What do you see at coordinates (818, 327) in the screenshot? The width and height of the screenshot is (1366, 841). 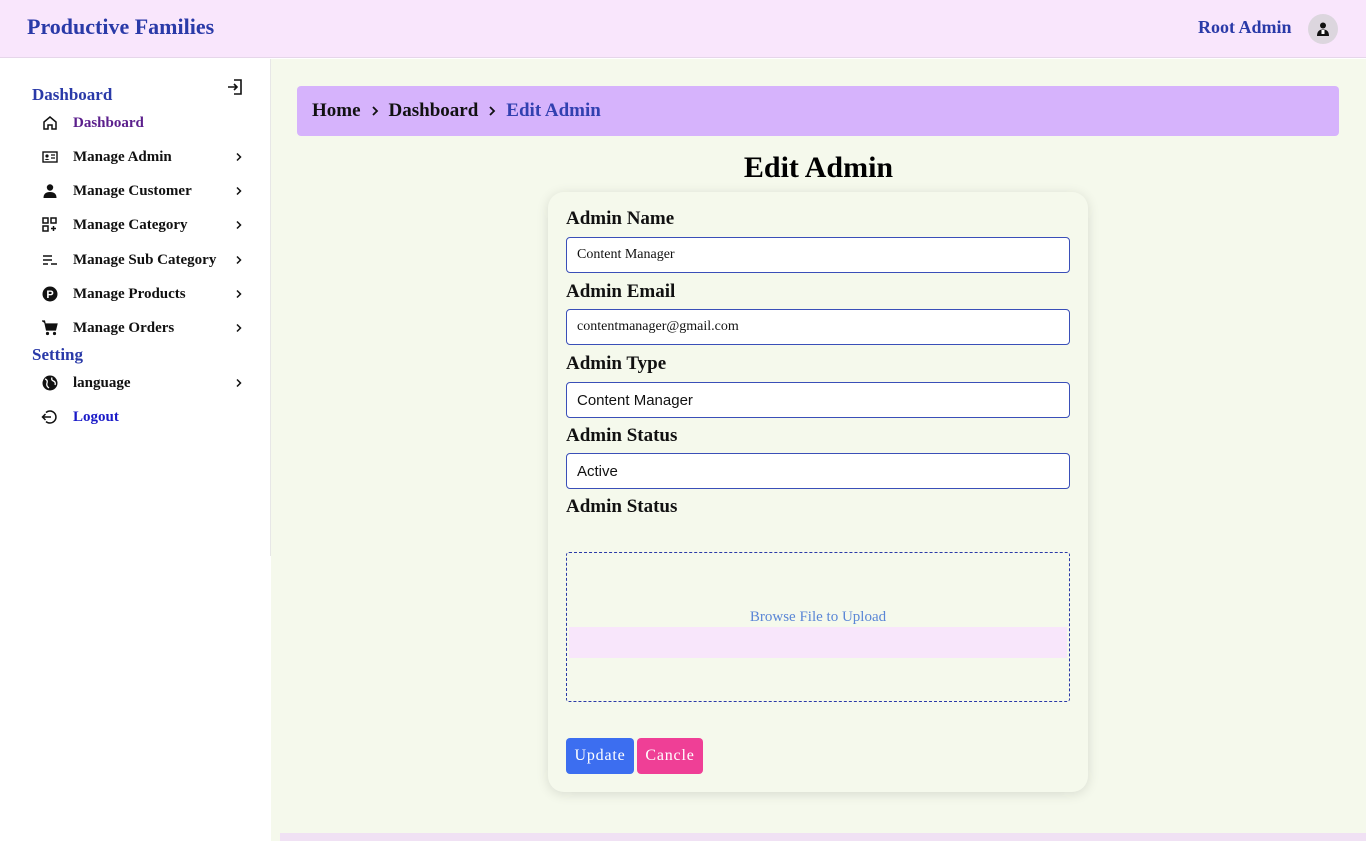 I see `admin-email-input` at bounding box center [818, 327].